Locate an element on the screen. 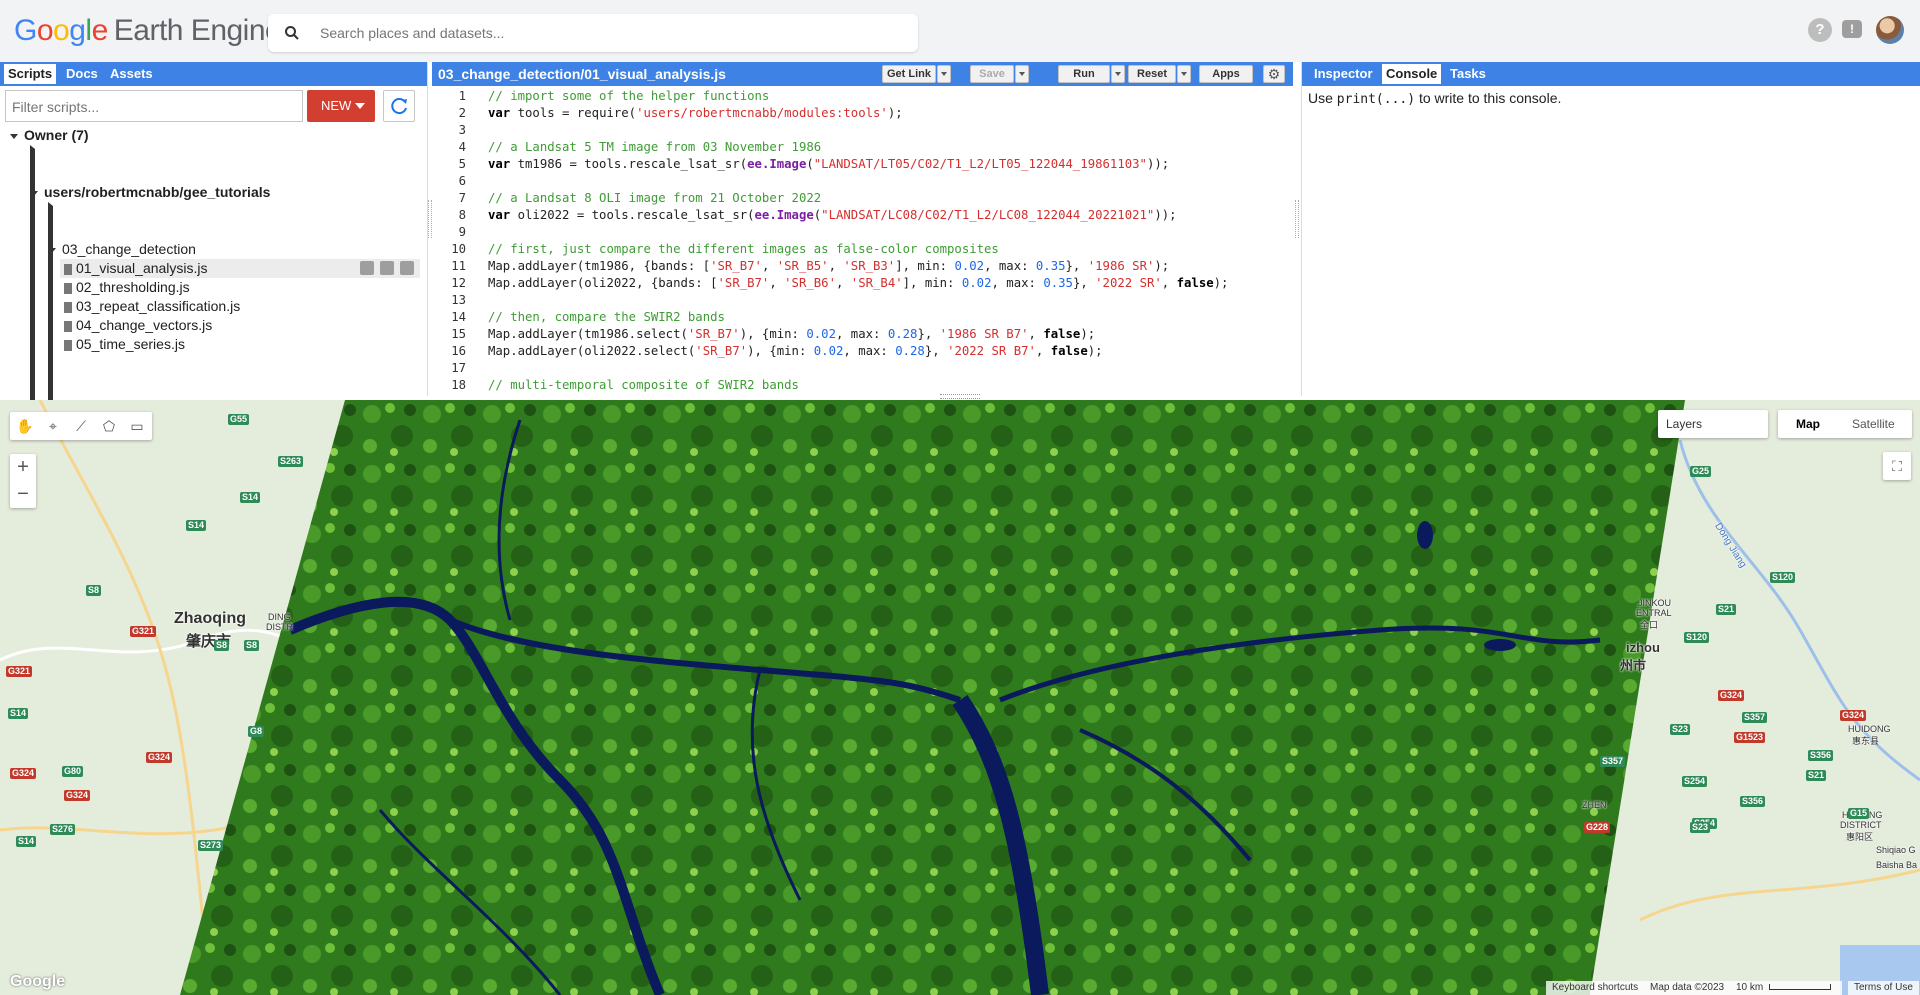 The height and width of the screenshot is (995, 1920). file-icon is located at coordinates (68, 307).